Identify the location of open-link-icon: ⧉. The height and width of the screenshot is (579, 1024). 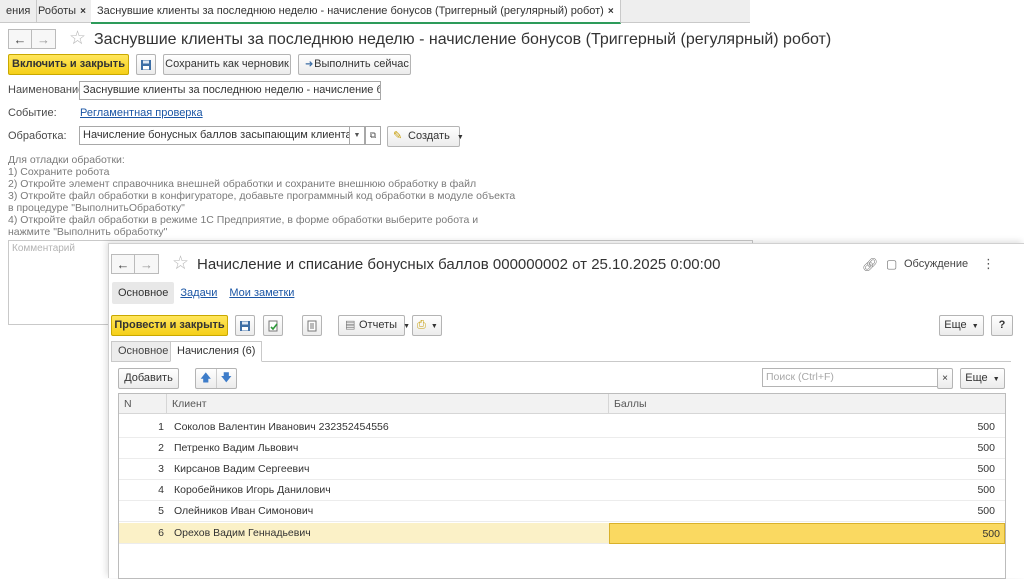
(373, 135).